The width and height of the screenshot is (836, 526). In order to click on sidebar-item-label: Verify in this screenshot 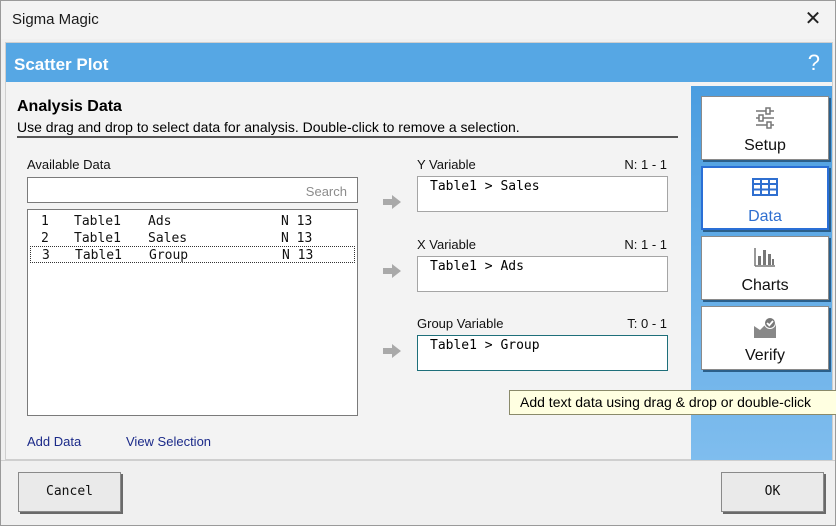, I will do `click(764, 355)`.